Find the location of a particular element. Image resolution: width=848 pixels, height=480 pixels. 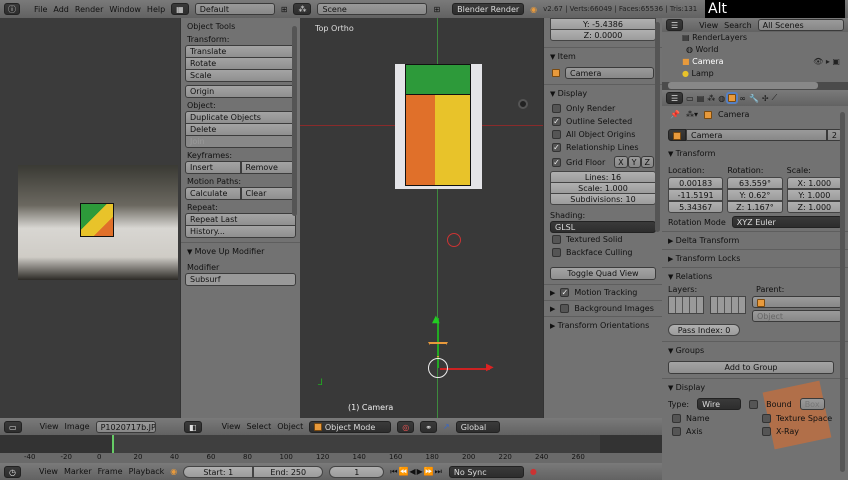

bound-type-select: Box is located at coordinates (812, 404).